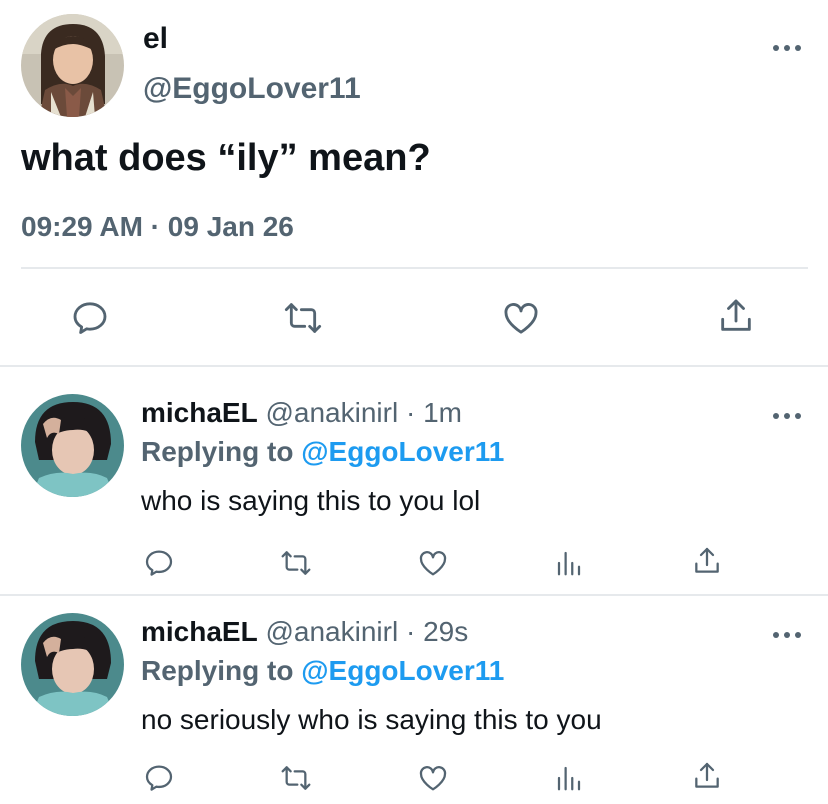 Image resolution: width=828 pixels, height=804 pixels. Describe the element at coordinates (414, 268) in the screenshot. I see `divider` at that location.